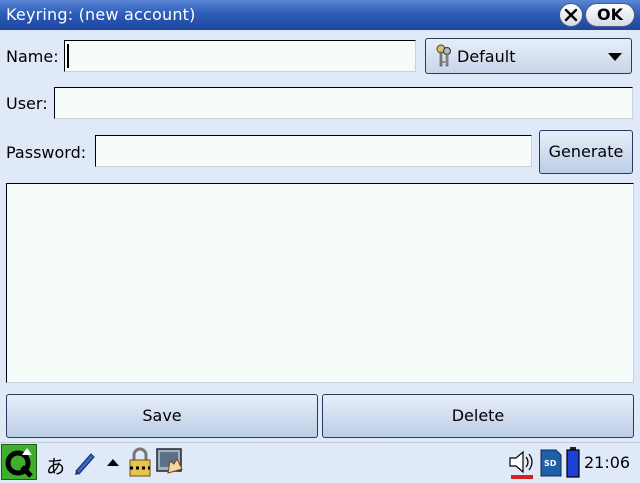 The image size is (640, 483). I want to click on lock-icon, so click(140, 462).